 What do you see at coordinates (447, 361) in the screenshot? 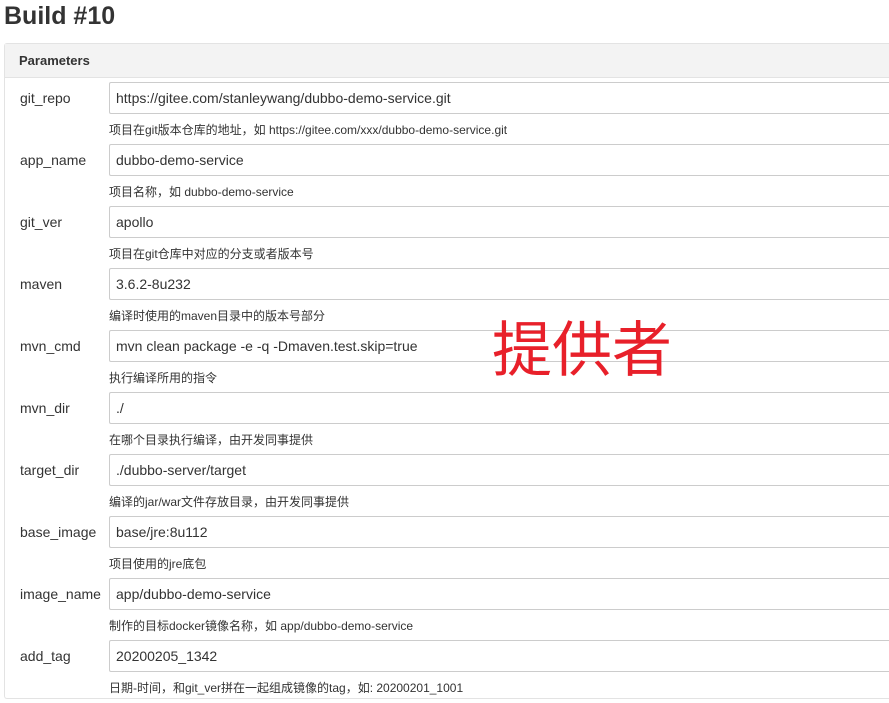
I see `param-row-mvn-cmd: mvn_cmd 执行编译所用的指令` at bounding box center [447, 361].